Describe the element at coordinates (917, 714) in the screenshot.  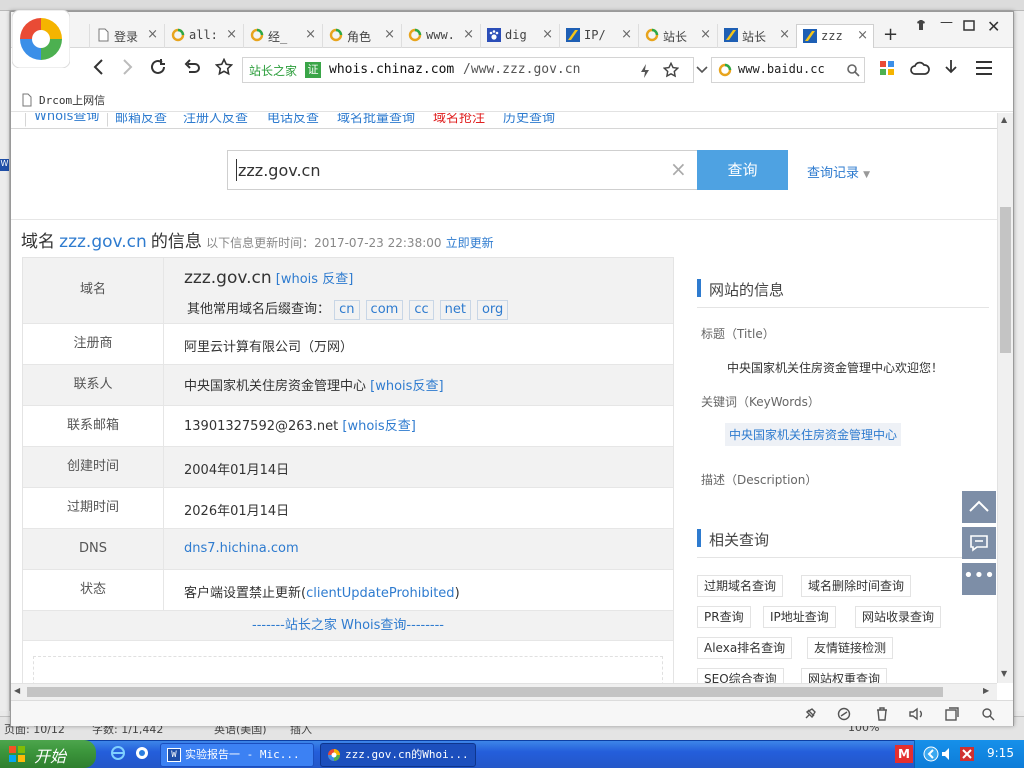
I see `speaker-icon` at that location.